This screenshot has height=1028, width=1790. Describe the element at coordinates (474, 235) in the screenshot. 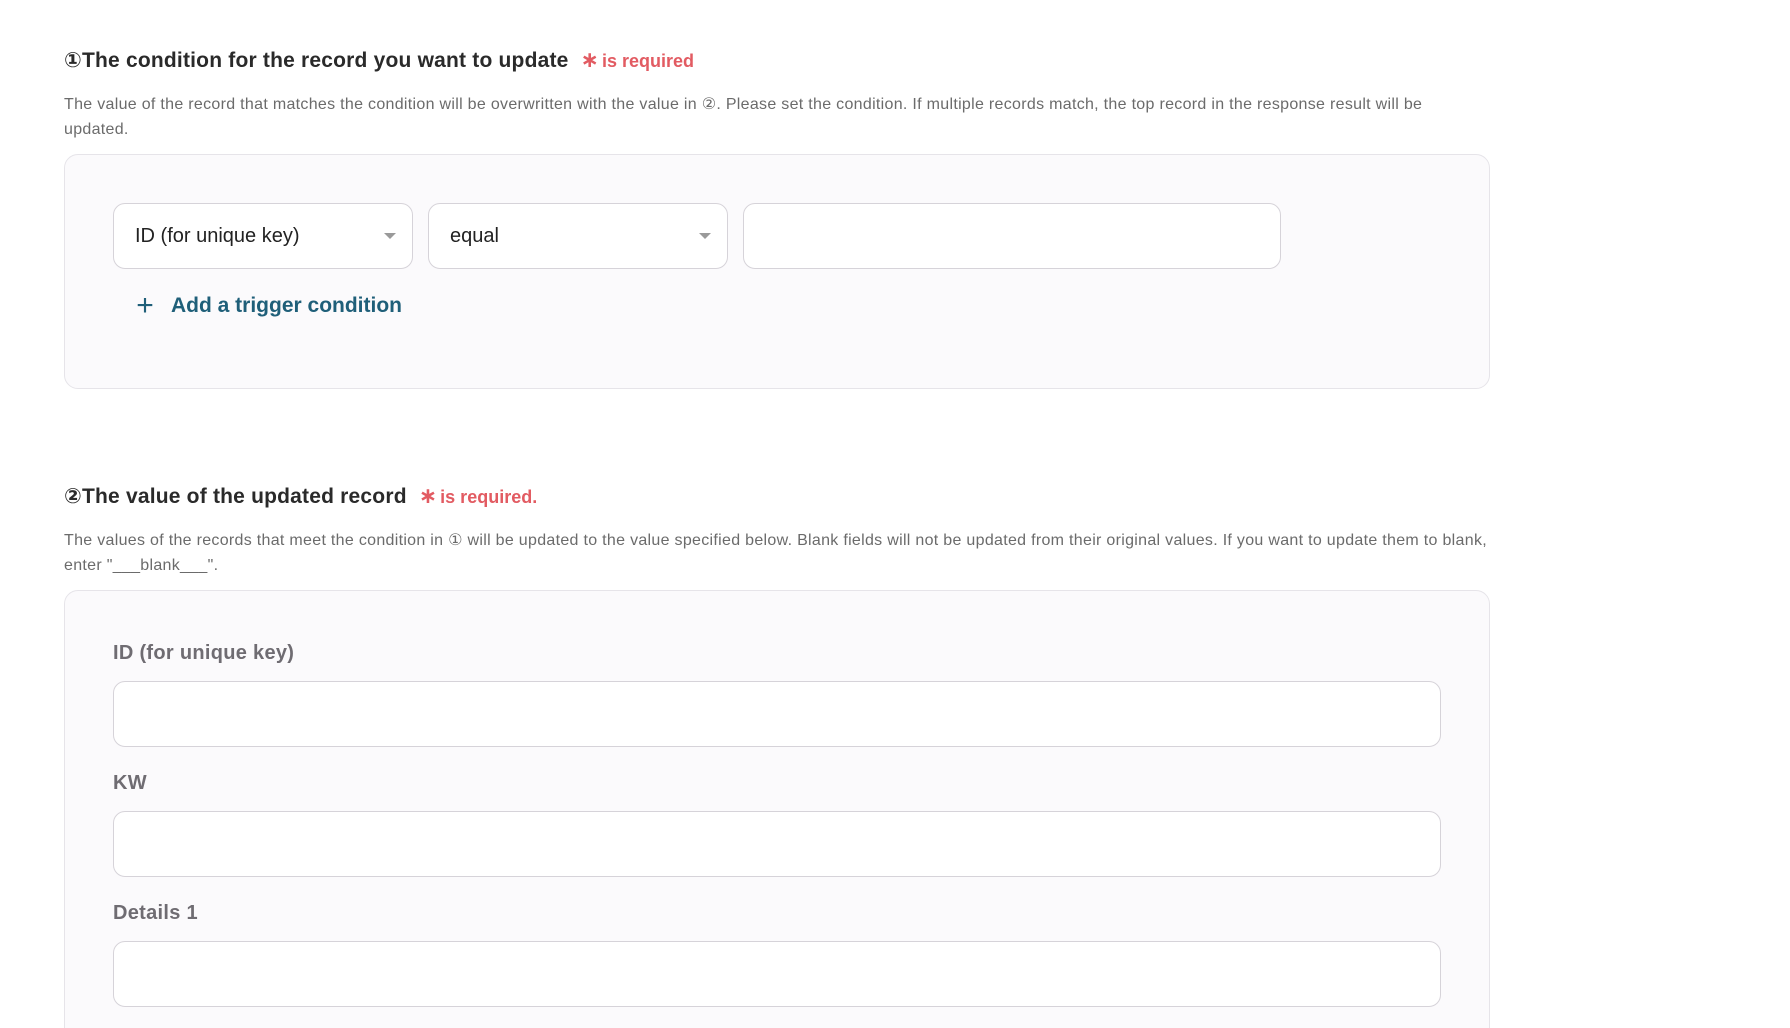

I see `condition-operator-select-value: equal` at that location.